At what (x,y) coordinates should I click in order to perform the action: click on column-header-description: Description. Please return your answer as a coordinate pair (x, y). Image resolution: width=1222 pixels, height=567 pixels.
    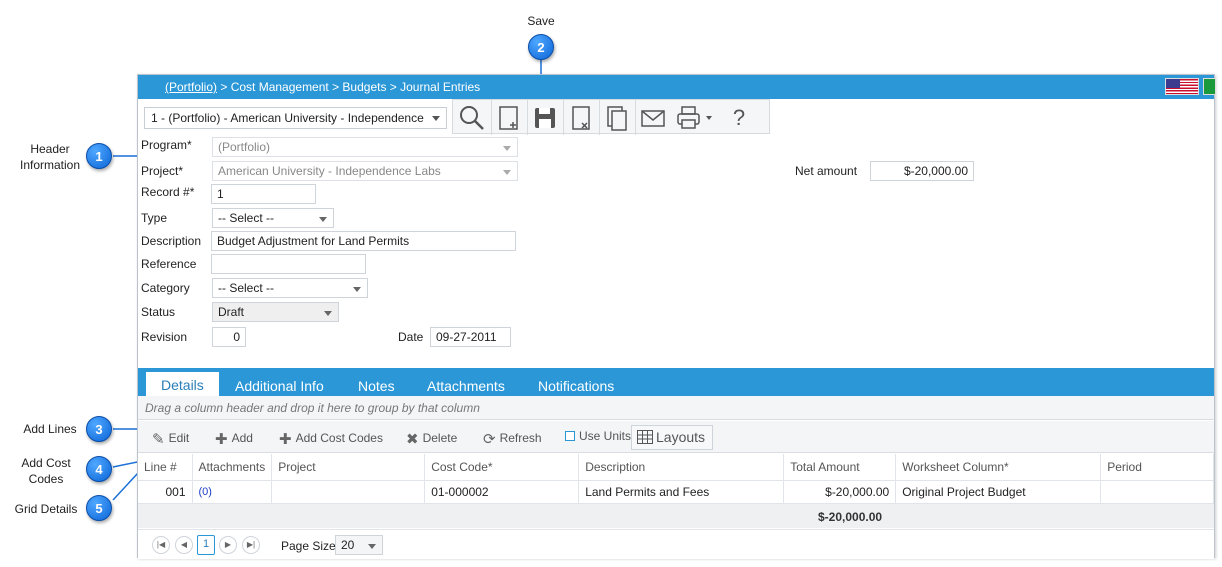
    Looking at the image, I should click on (681, 467).